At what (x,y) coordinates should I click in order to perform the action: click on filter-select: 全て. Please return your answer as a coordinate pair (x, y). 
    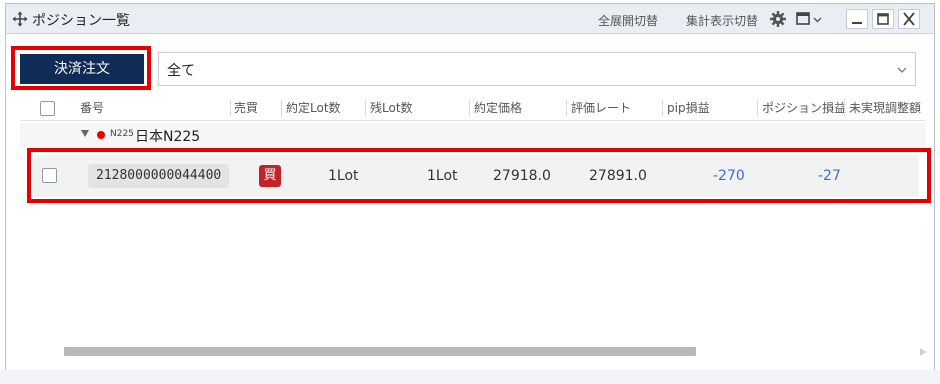
    Looking at the image, I should click on (537, 69).